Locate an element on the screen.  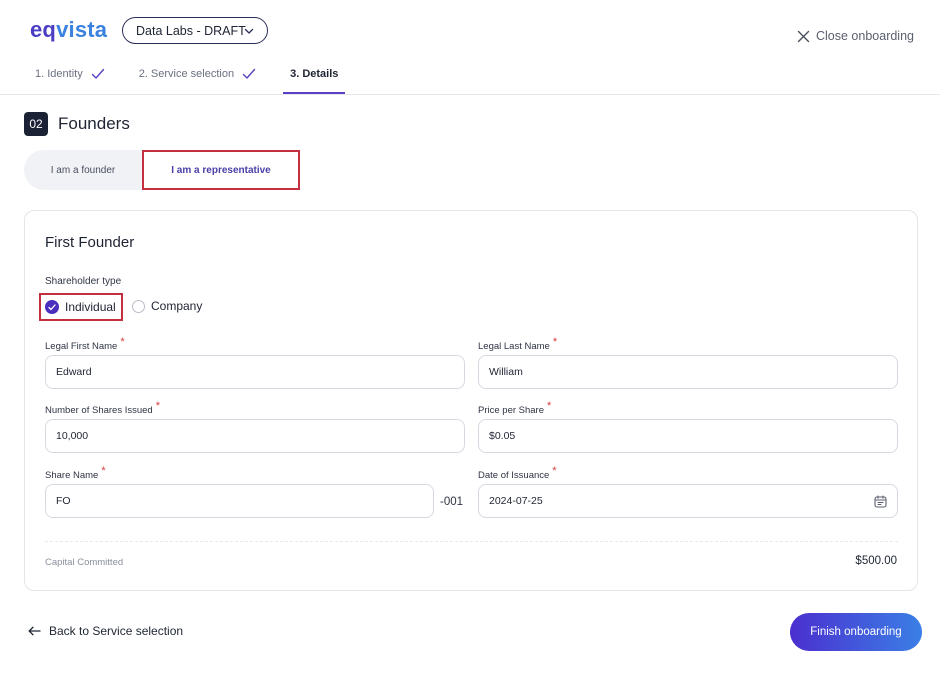
individual-radio: Individual is located at coordinates (81, 307).